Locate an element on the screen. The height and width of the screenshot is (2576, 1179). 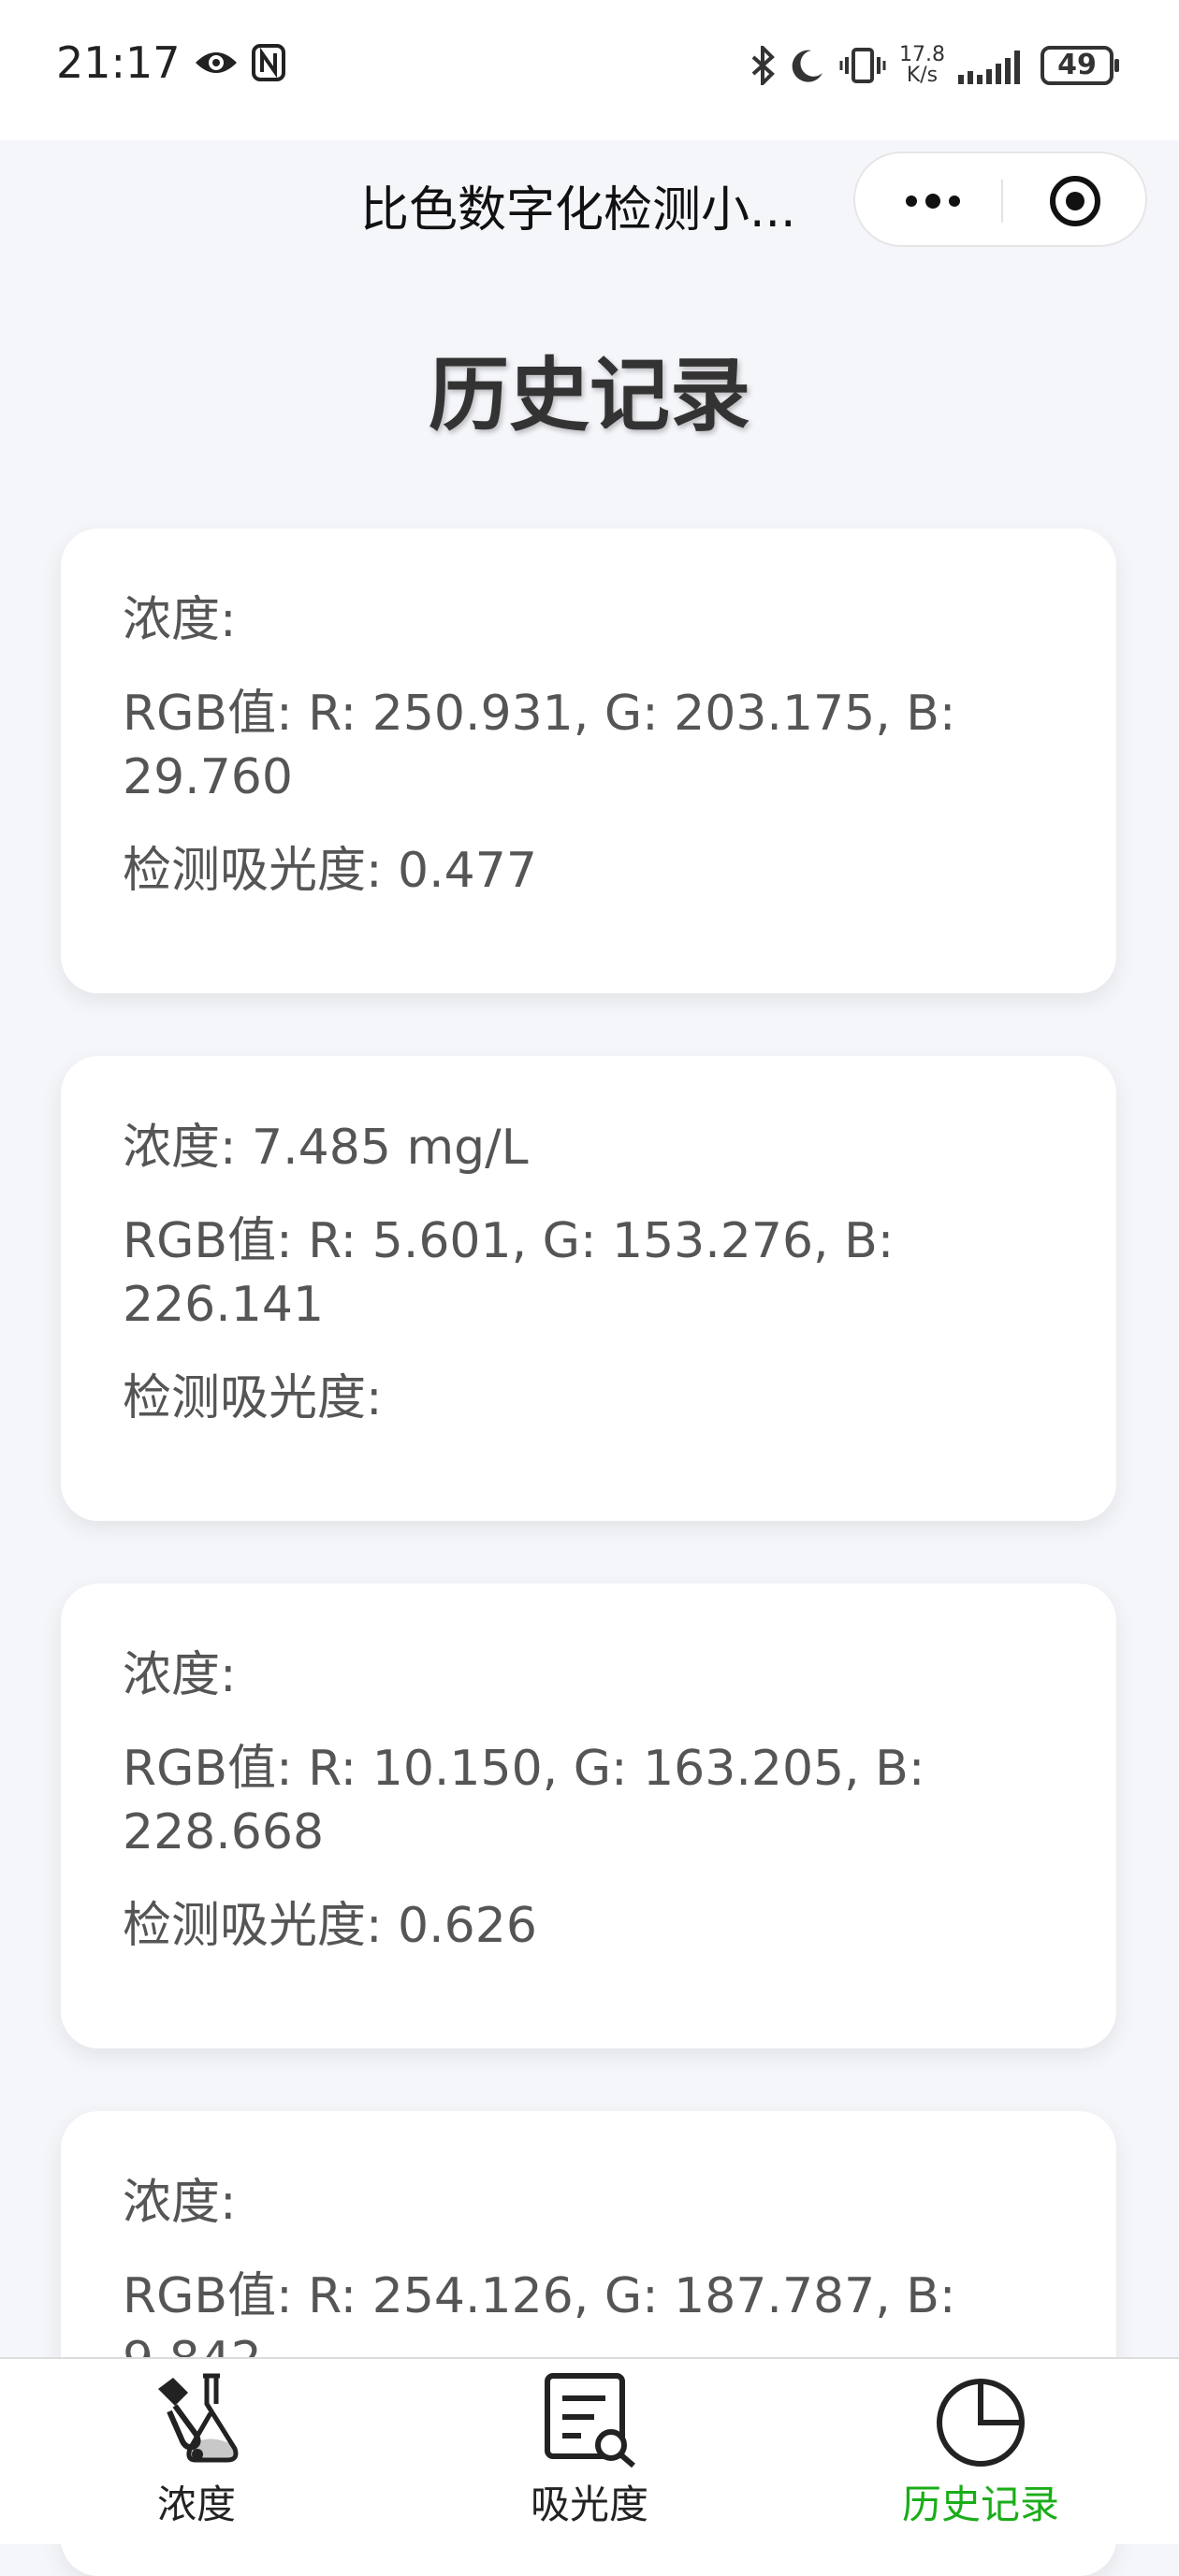
document-search-icon is located at coordinates (590, 2420).